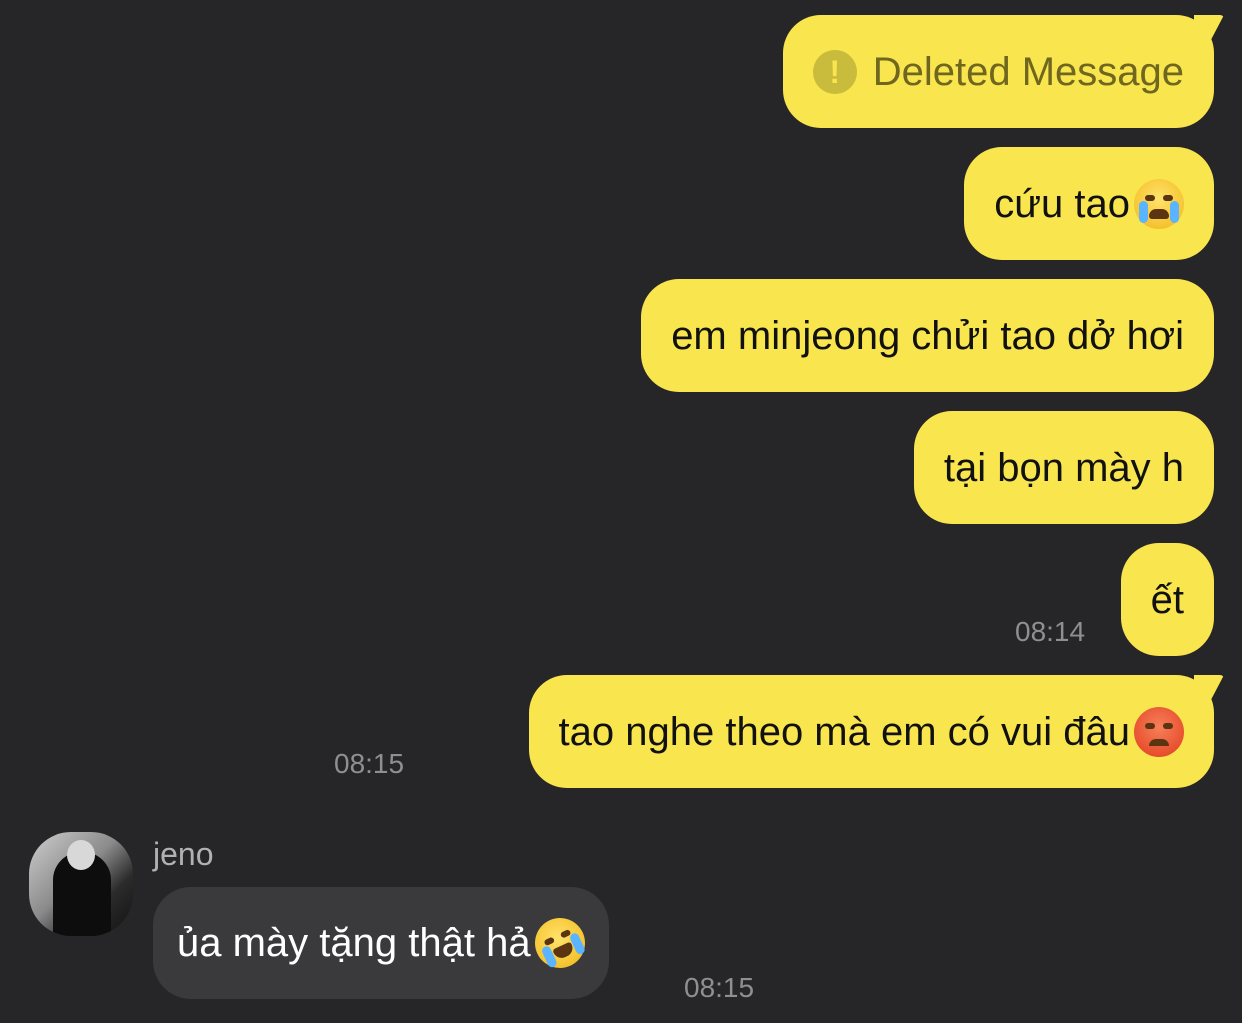 Image resolution: width=1242 pixels, height=1023 pixels. I want to click on message-text: em minjeong chửi tao dở hơi, so click(927, 335).